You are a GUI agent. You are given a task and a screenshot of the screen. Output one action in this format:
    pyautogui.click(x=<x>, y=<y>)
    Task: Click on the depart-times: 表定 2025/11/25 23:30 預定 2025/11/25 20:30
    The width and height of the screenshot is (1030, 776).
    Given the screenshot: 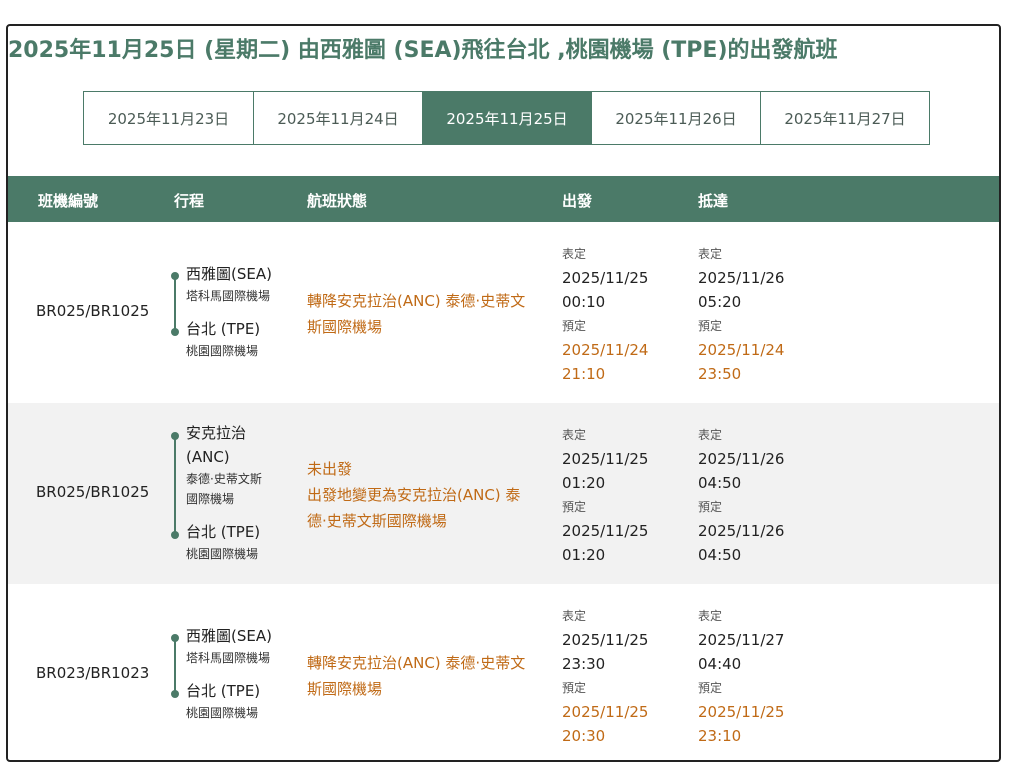 What is the action you would take?
    pyautogui.click(x=605, y=676)
    